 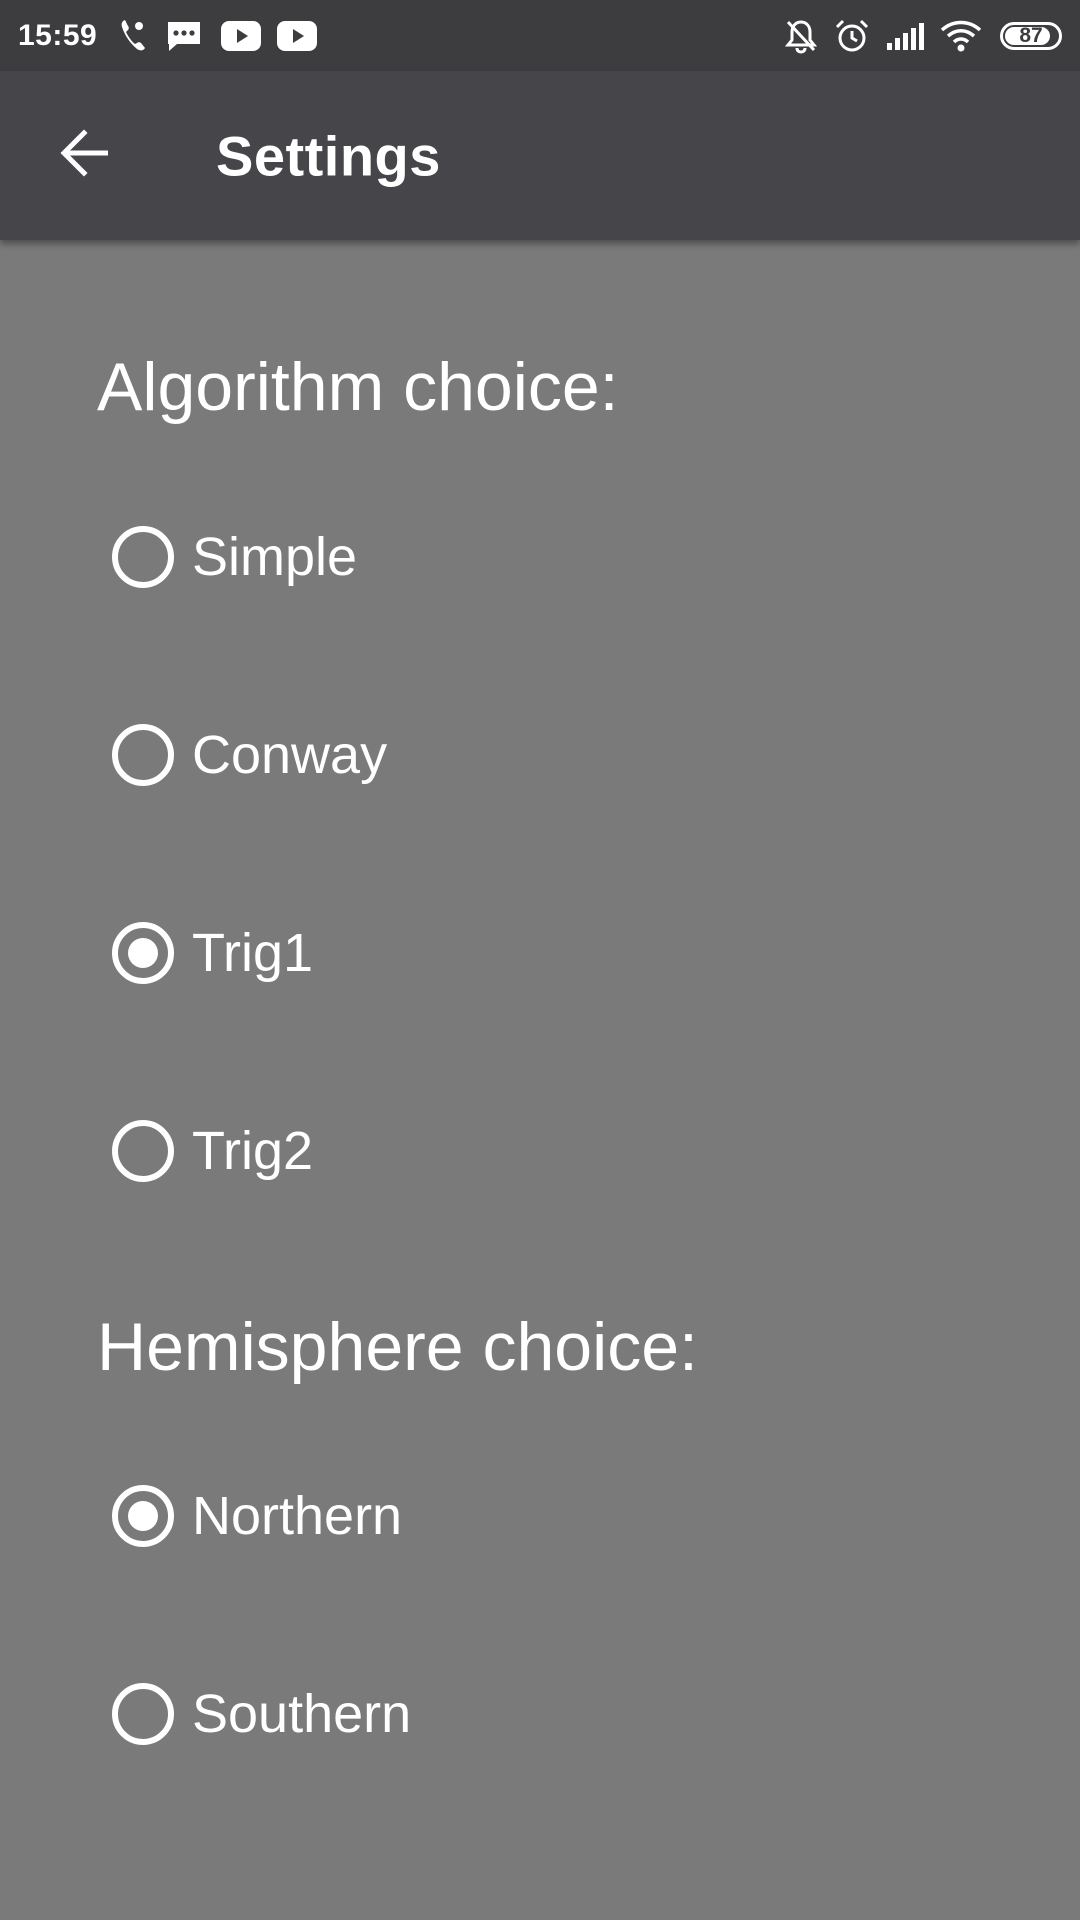 What do you see at coordinates (801, 36) in the screenshot?
I see `bell-off-icon` at bounding box center [801, 36].